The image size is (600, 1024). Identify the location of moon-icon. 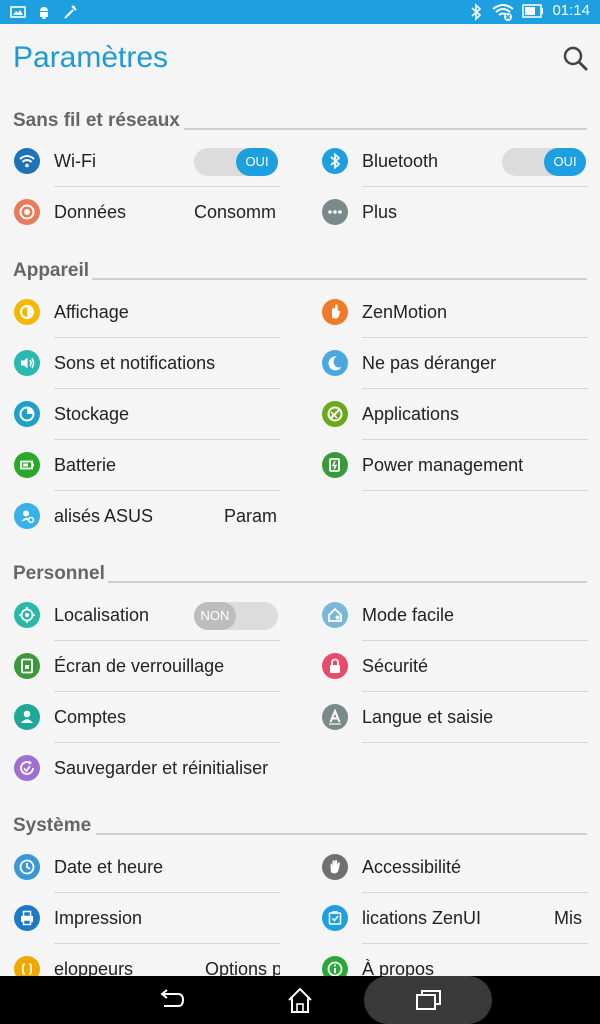
(335, 363).